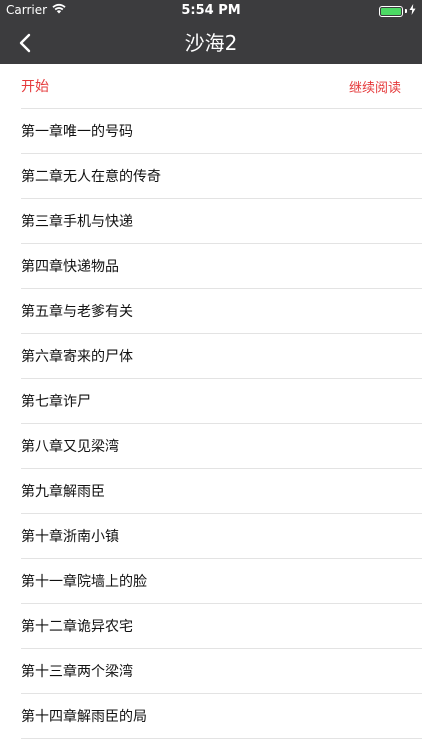  What do you see at coordinates (221, 221) in the screenshot?
I see `chapter-row: 第三章手机与快递` at bounding box center [221, 221].